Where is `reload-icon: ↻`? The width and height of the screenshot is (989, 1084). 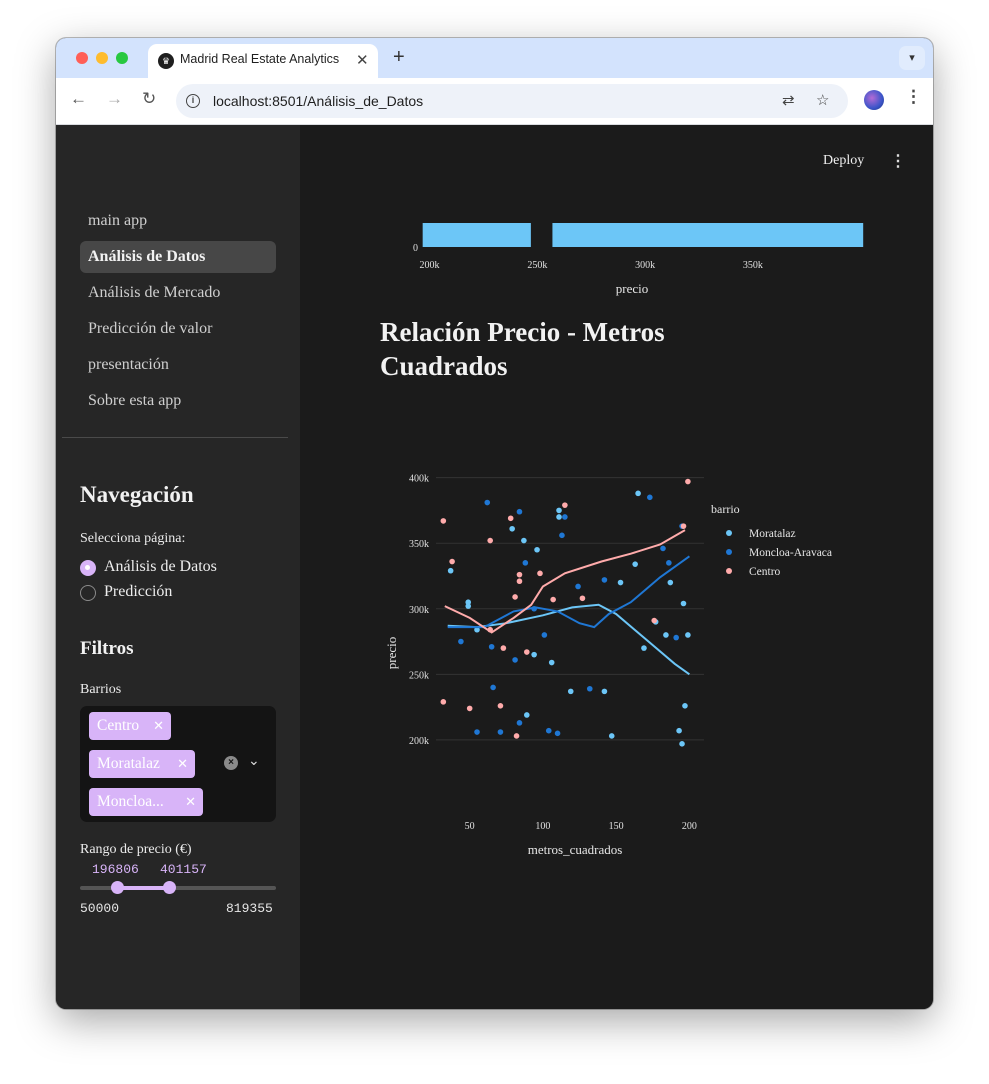 reload-icon: ↻ is located at coordinates (149, 99).